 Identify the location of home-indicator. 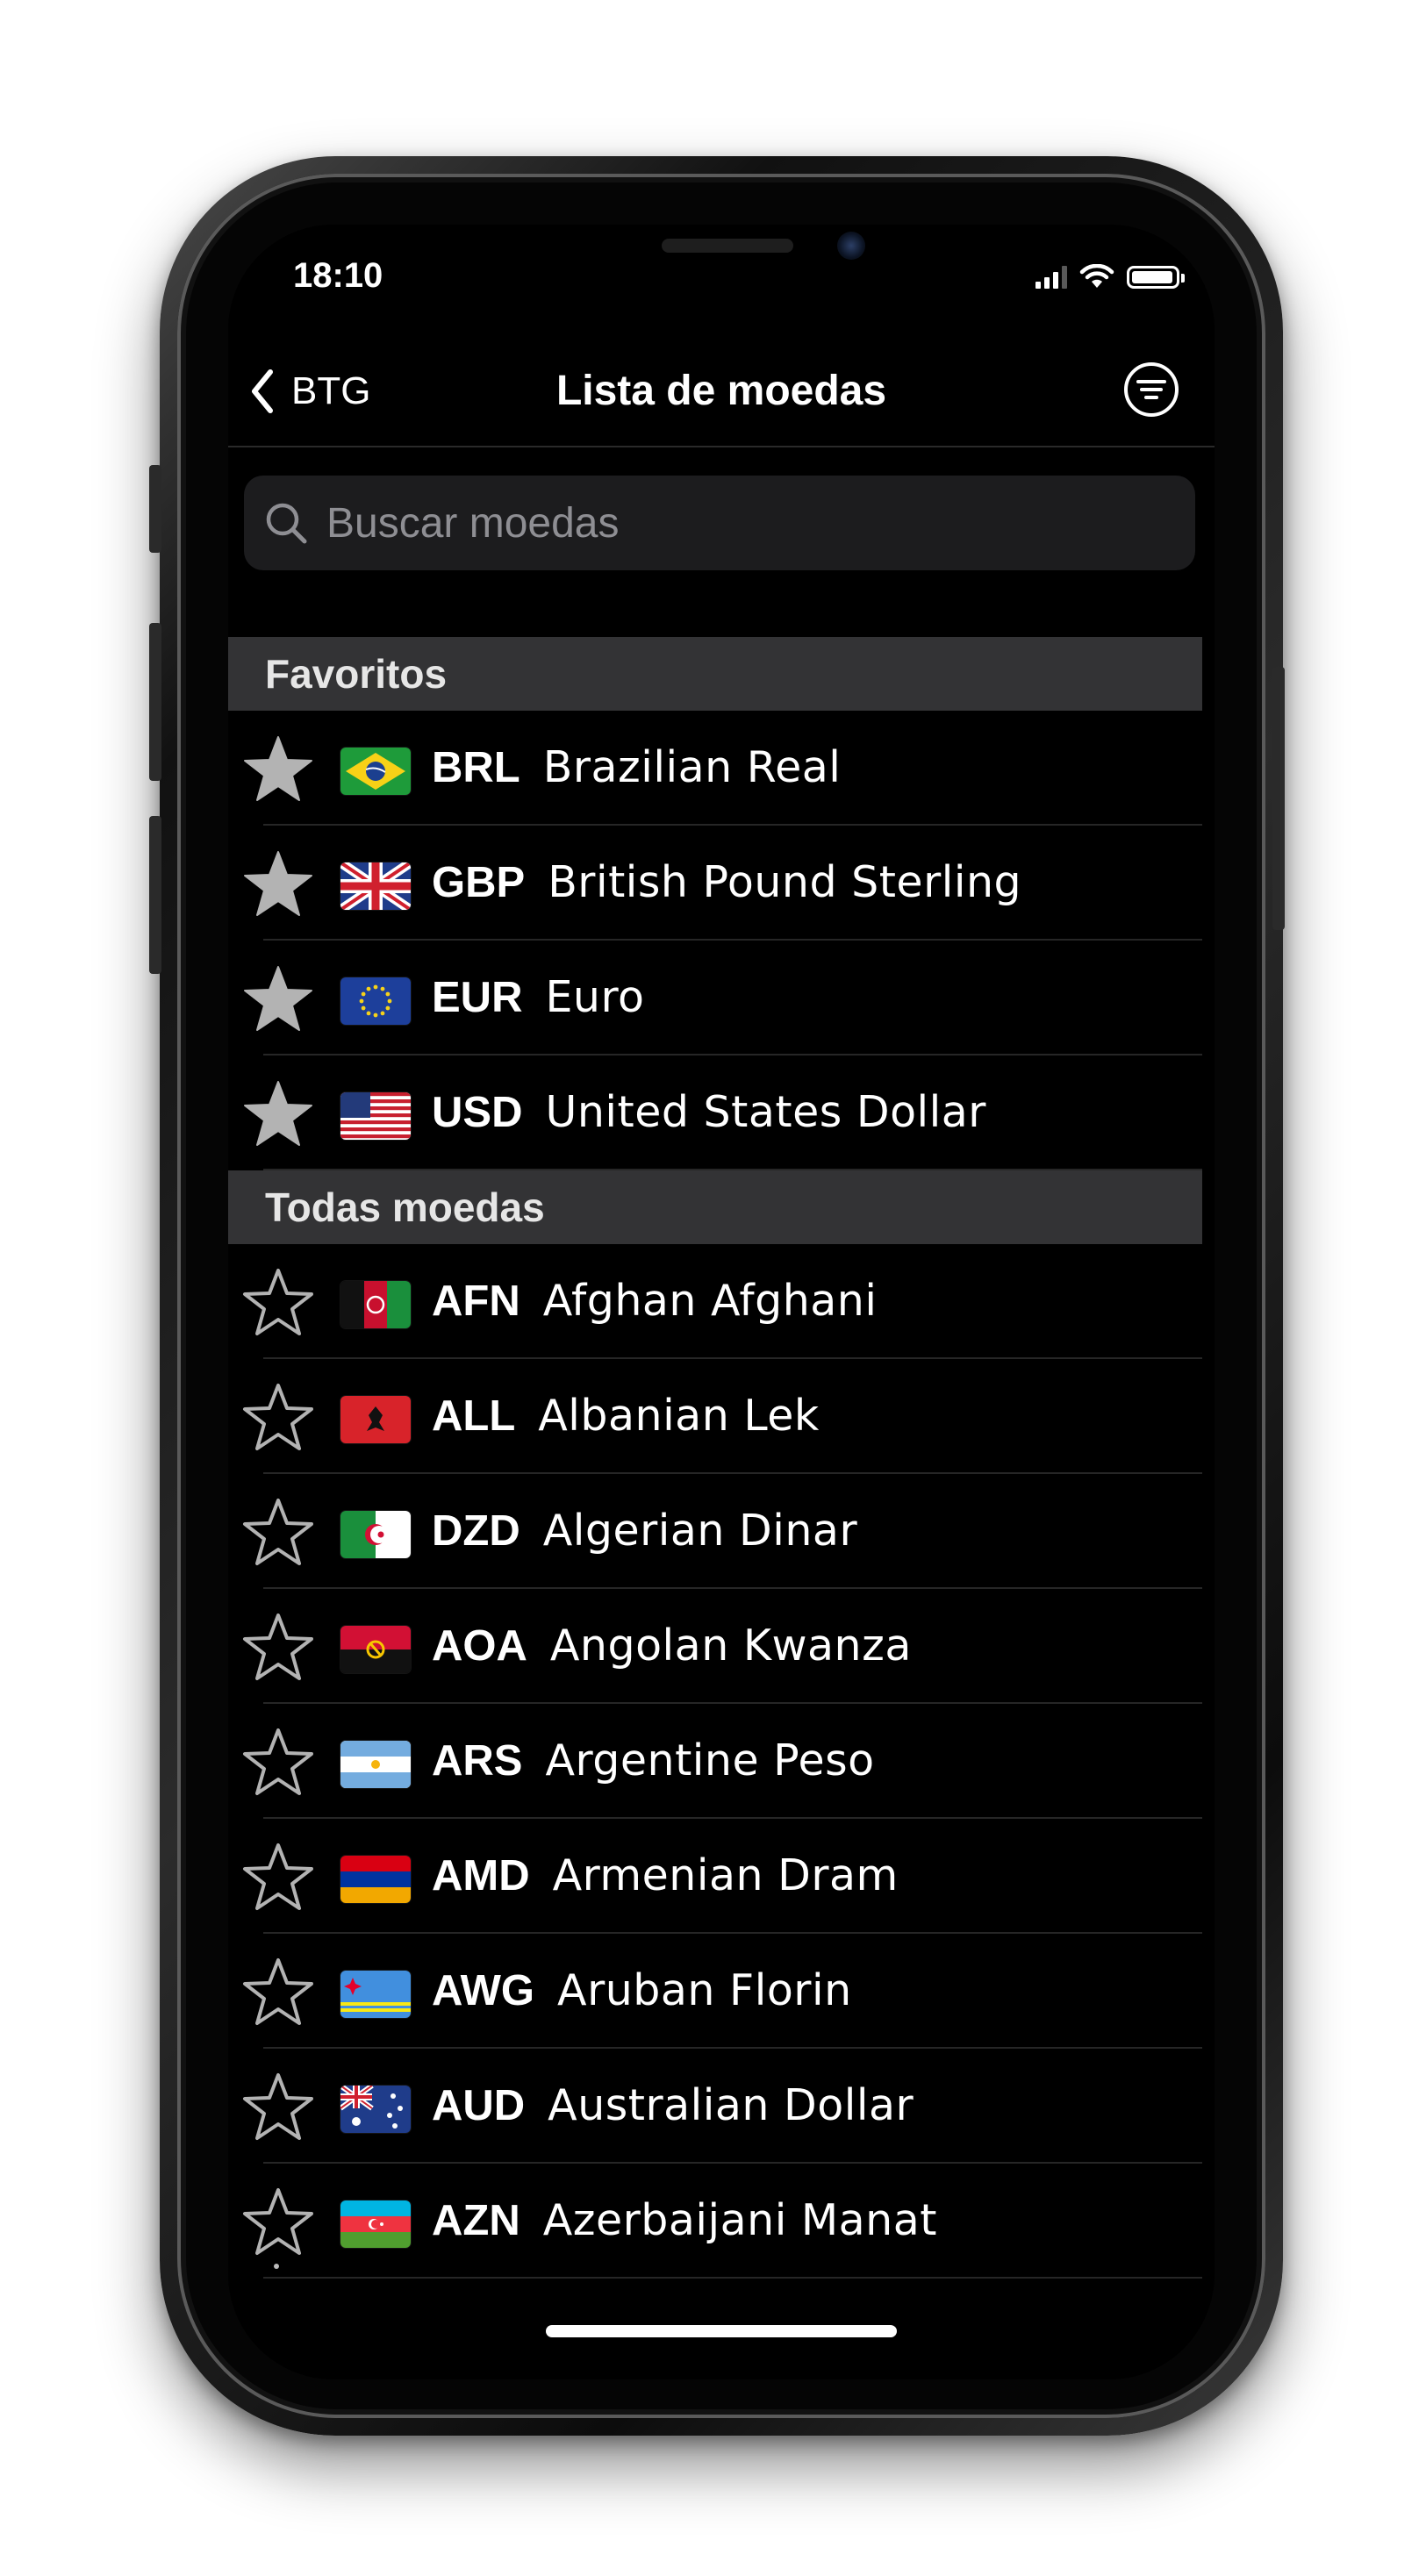
(721, 2331).